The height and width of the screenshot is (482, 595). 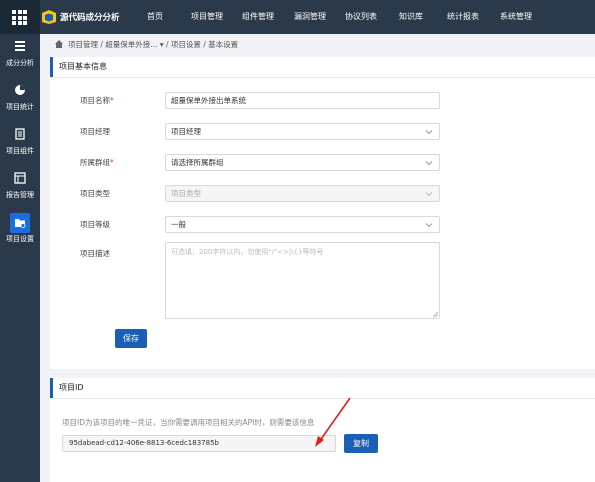 I want to click on folder-settings-icon, so click(x=20, y=223).